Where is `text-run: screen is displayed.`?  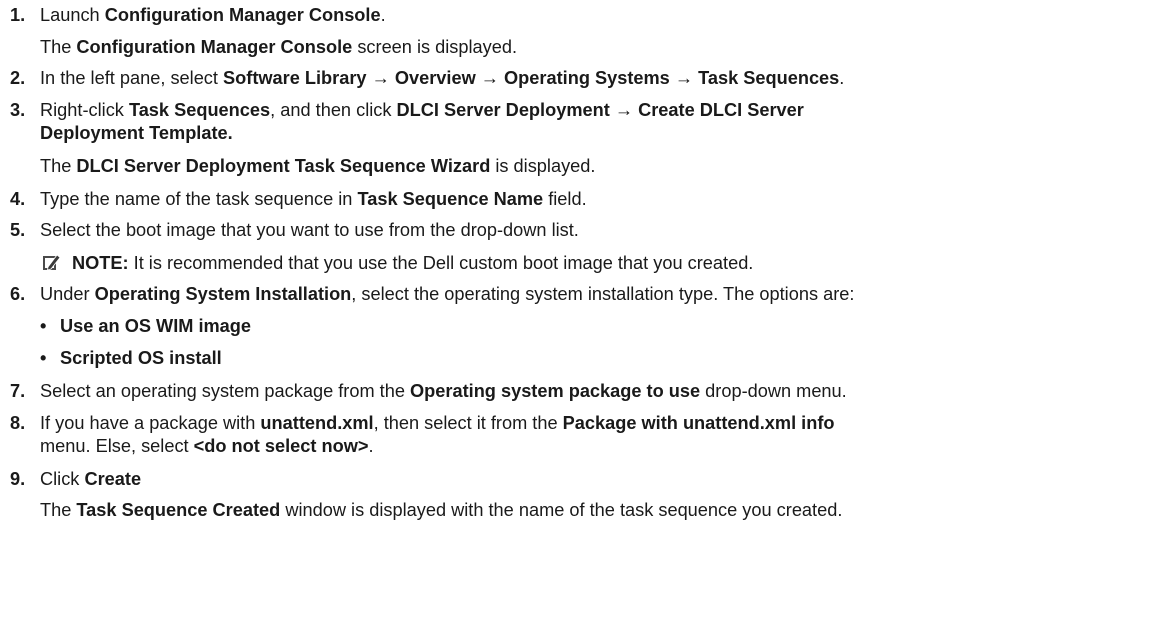
text-run: screen is displayed. is located at coordinates (435, 47).